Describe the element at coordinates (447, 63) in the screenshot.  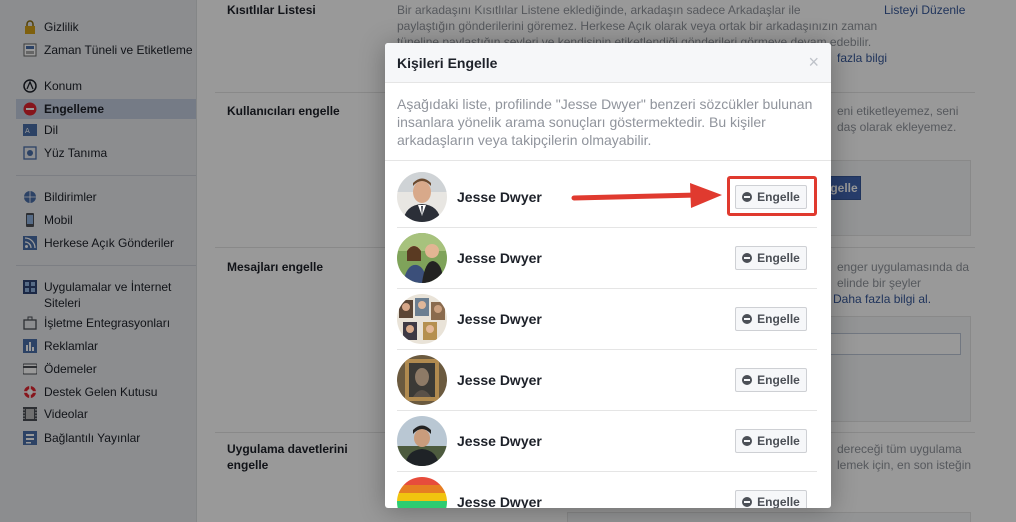
I see `dialog-title: Kişileri Engelle` at that location.